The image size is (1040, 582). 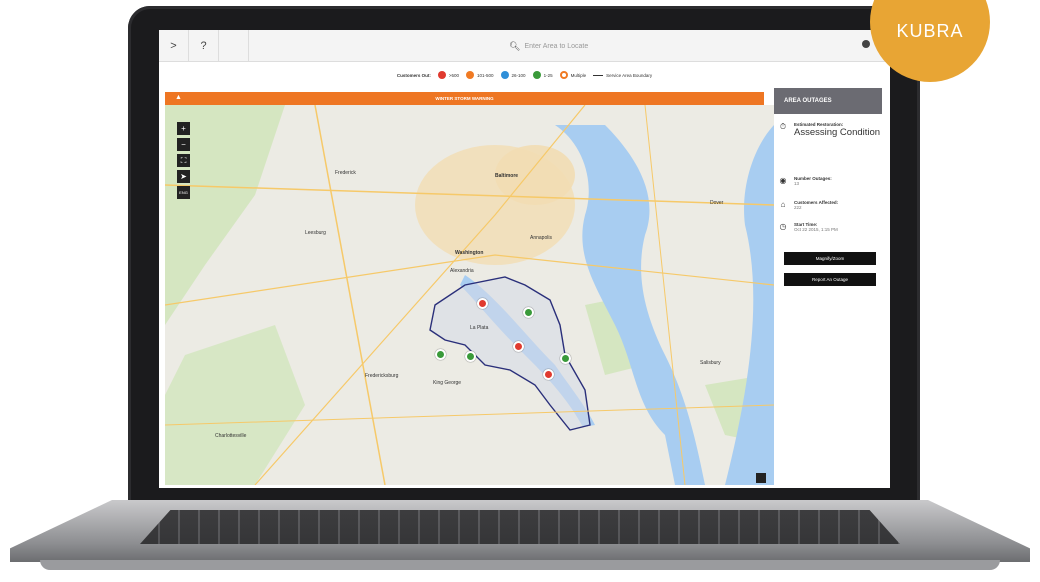 I want to click on locate-button: ➤, so click(x=183, y=176).